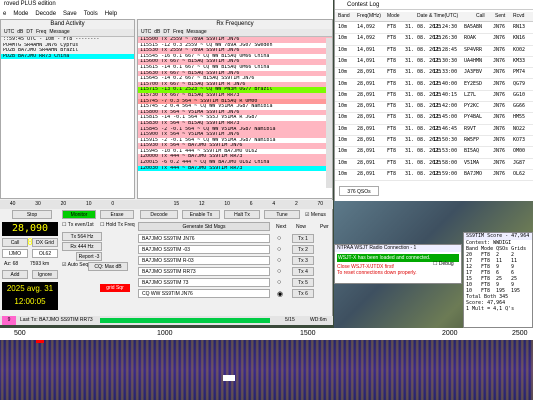 This screenshot has height=400, width=533. Describe the element at coordinates (70, 14) in the screenshot. I see `menu-save: Save` at that location.